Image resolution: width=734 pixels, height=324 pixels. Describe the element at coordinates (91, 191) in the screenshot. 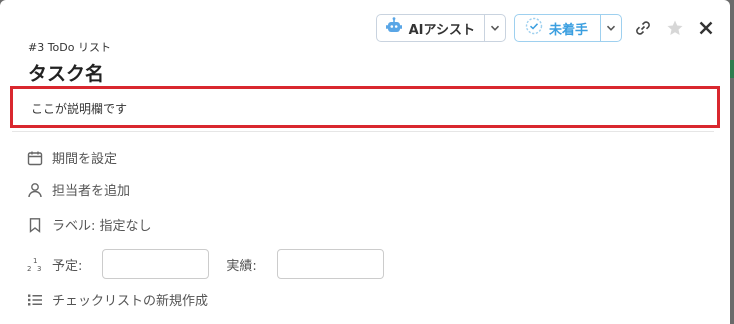

I see `assignee-label: 担当者を追加` at that location.